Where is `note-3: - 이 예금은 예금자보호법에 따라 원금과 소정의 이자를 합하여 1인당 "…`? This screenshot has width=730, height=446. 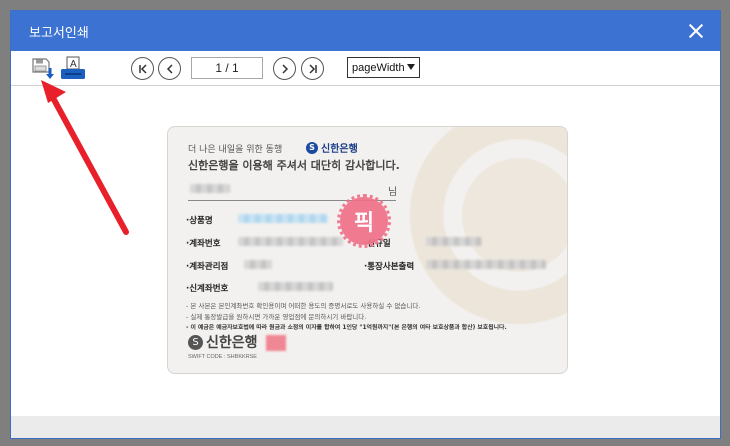 note-3: - 이 예금은 예금자보호법에 따라 원금과 소정의 이자를 합하여 1인당 "… is located at coordinates (346, 328).